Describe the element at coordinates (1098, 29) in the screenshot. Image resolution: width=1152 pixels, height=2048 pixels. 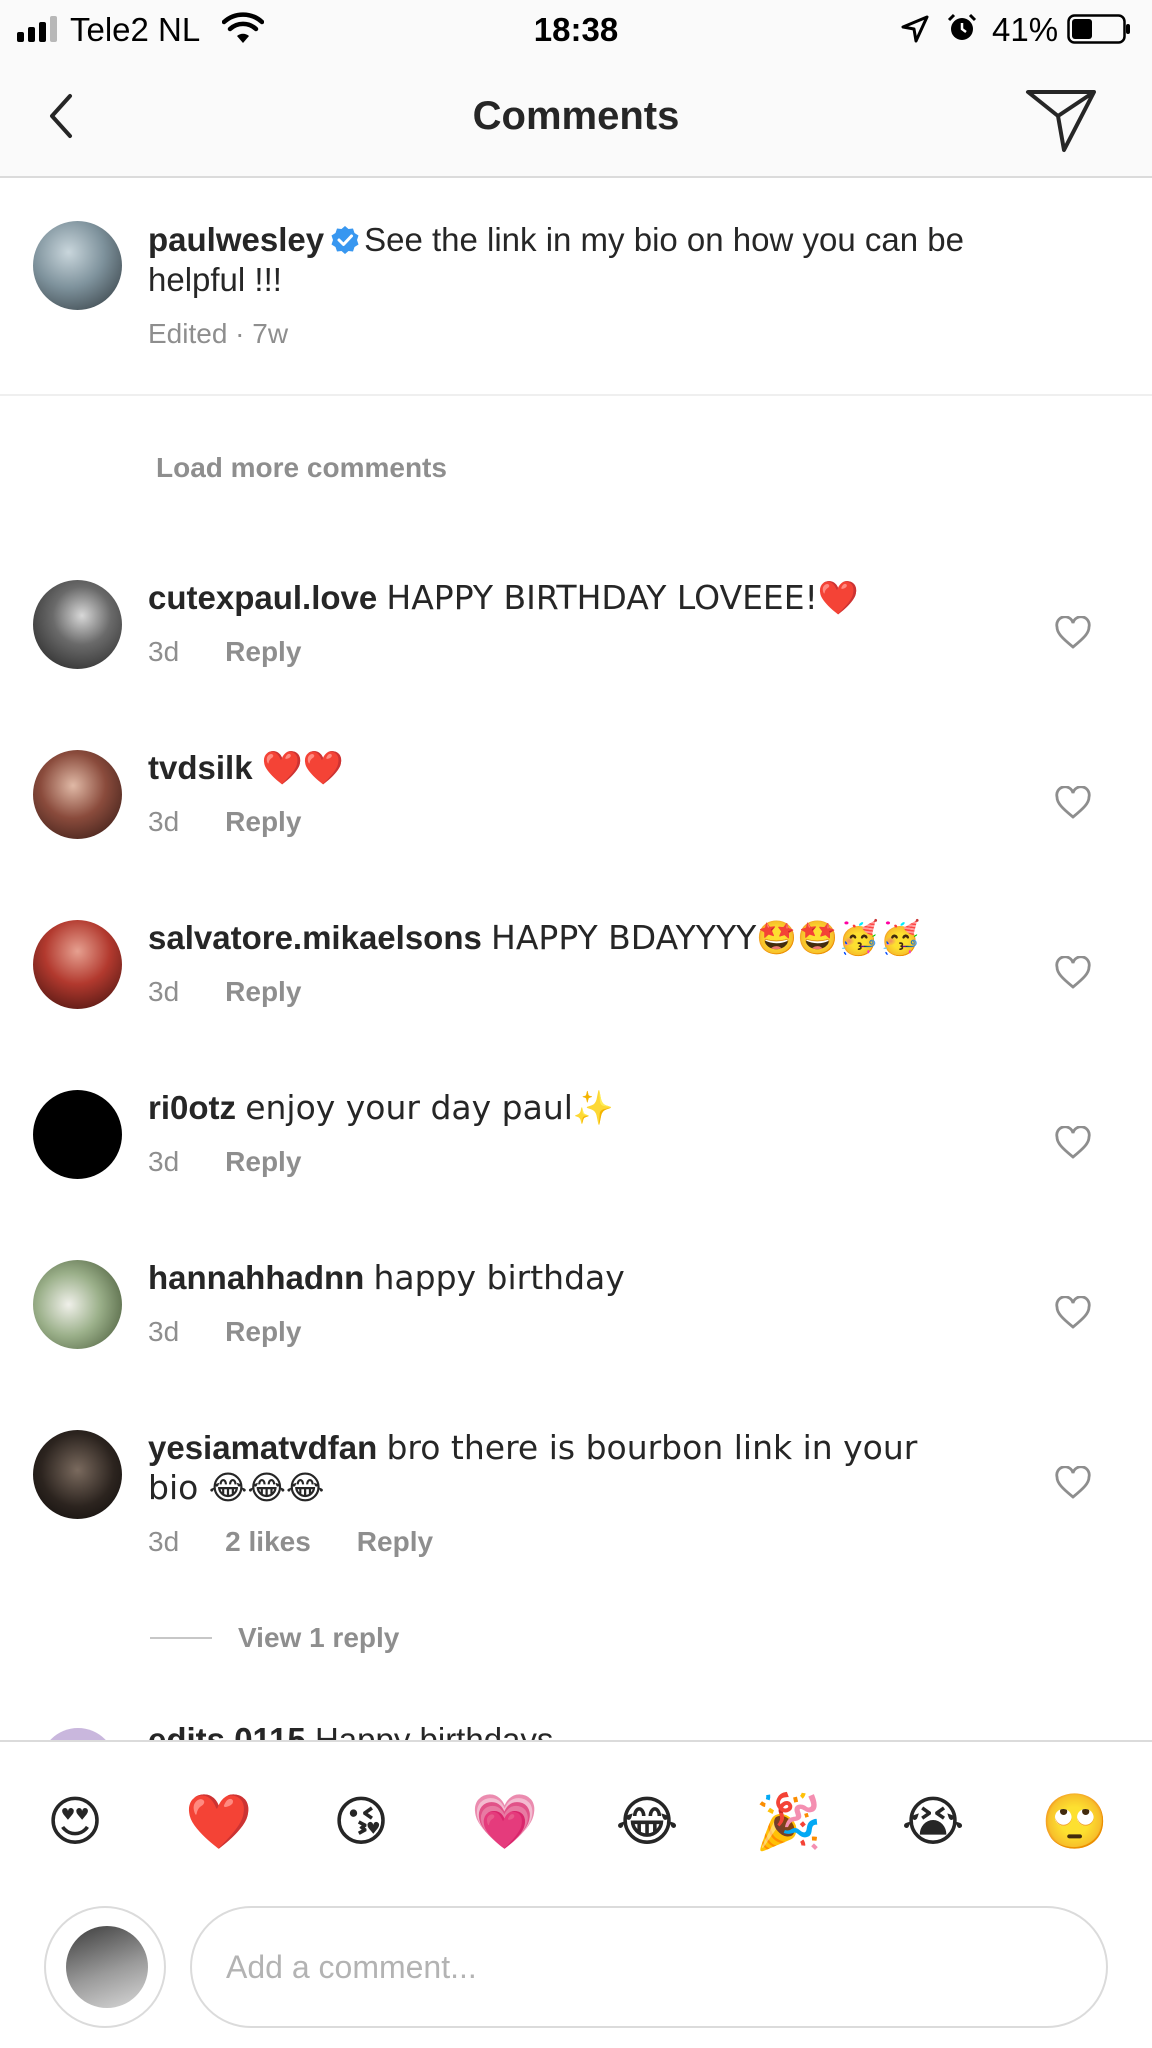
I see `battery-icon` at that location.